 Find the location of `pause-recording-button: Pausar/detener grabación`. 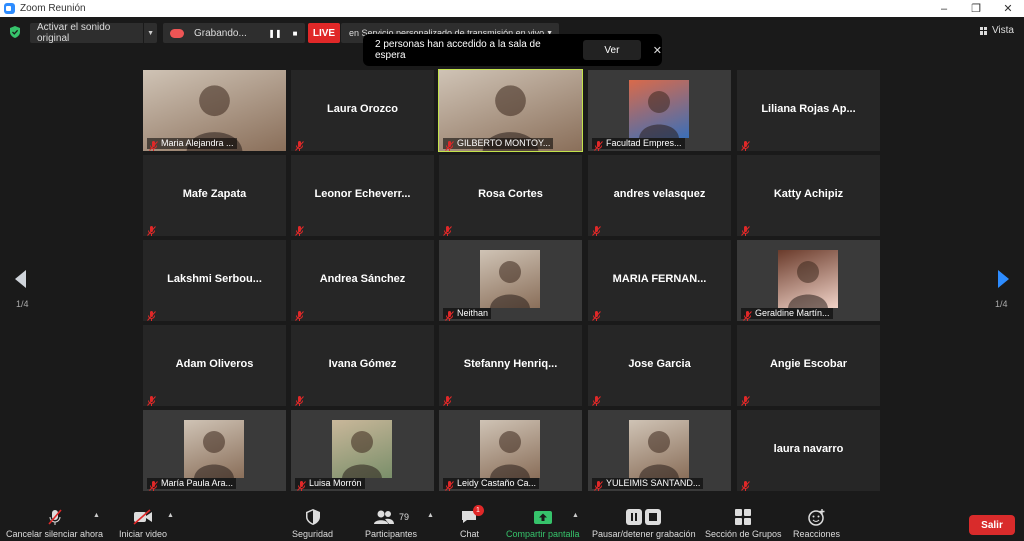

pause-recording-button: Pausar/detener grabación is located at coordinates (644, 523).